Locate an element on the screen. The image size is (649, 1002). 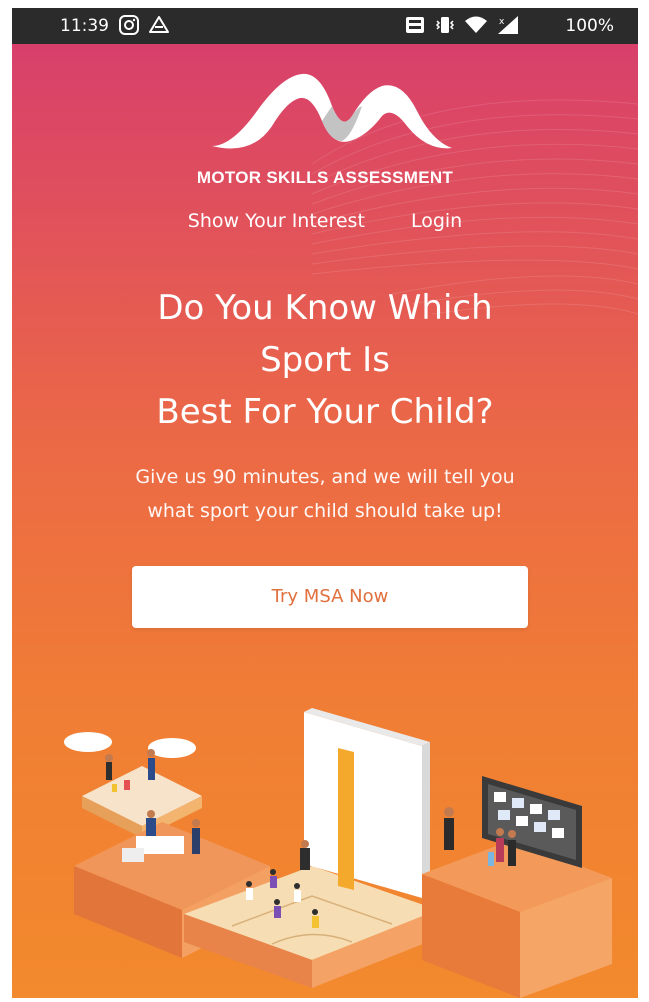
headline-line: Best For Your Child? is located at coordinates (325, 412).